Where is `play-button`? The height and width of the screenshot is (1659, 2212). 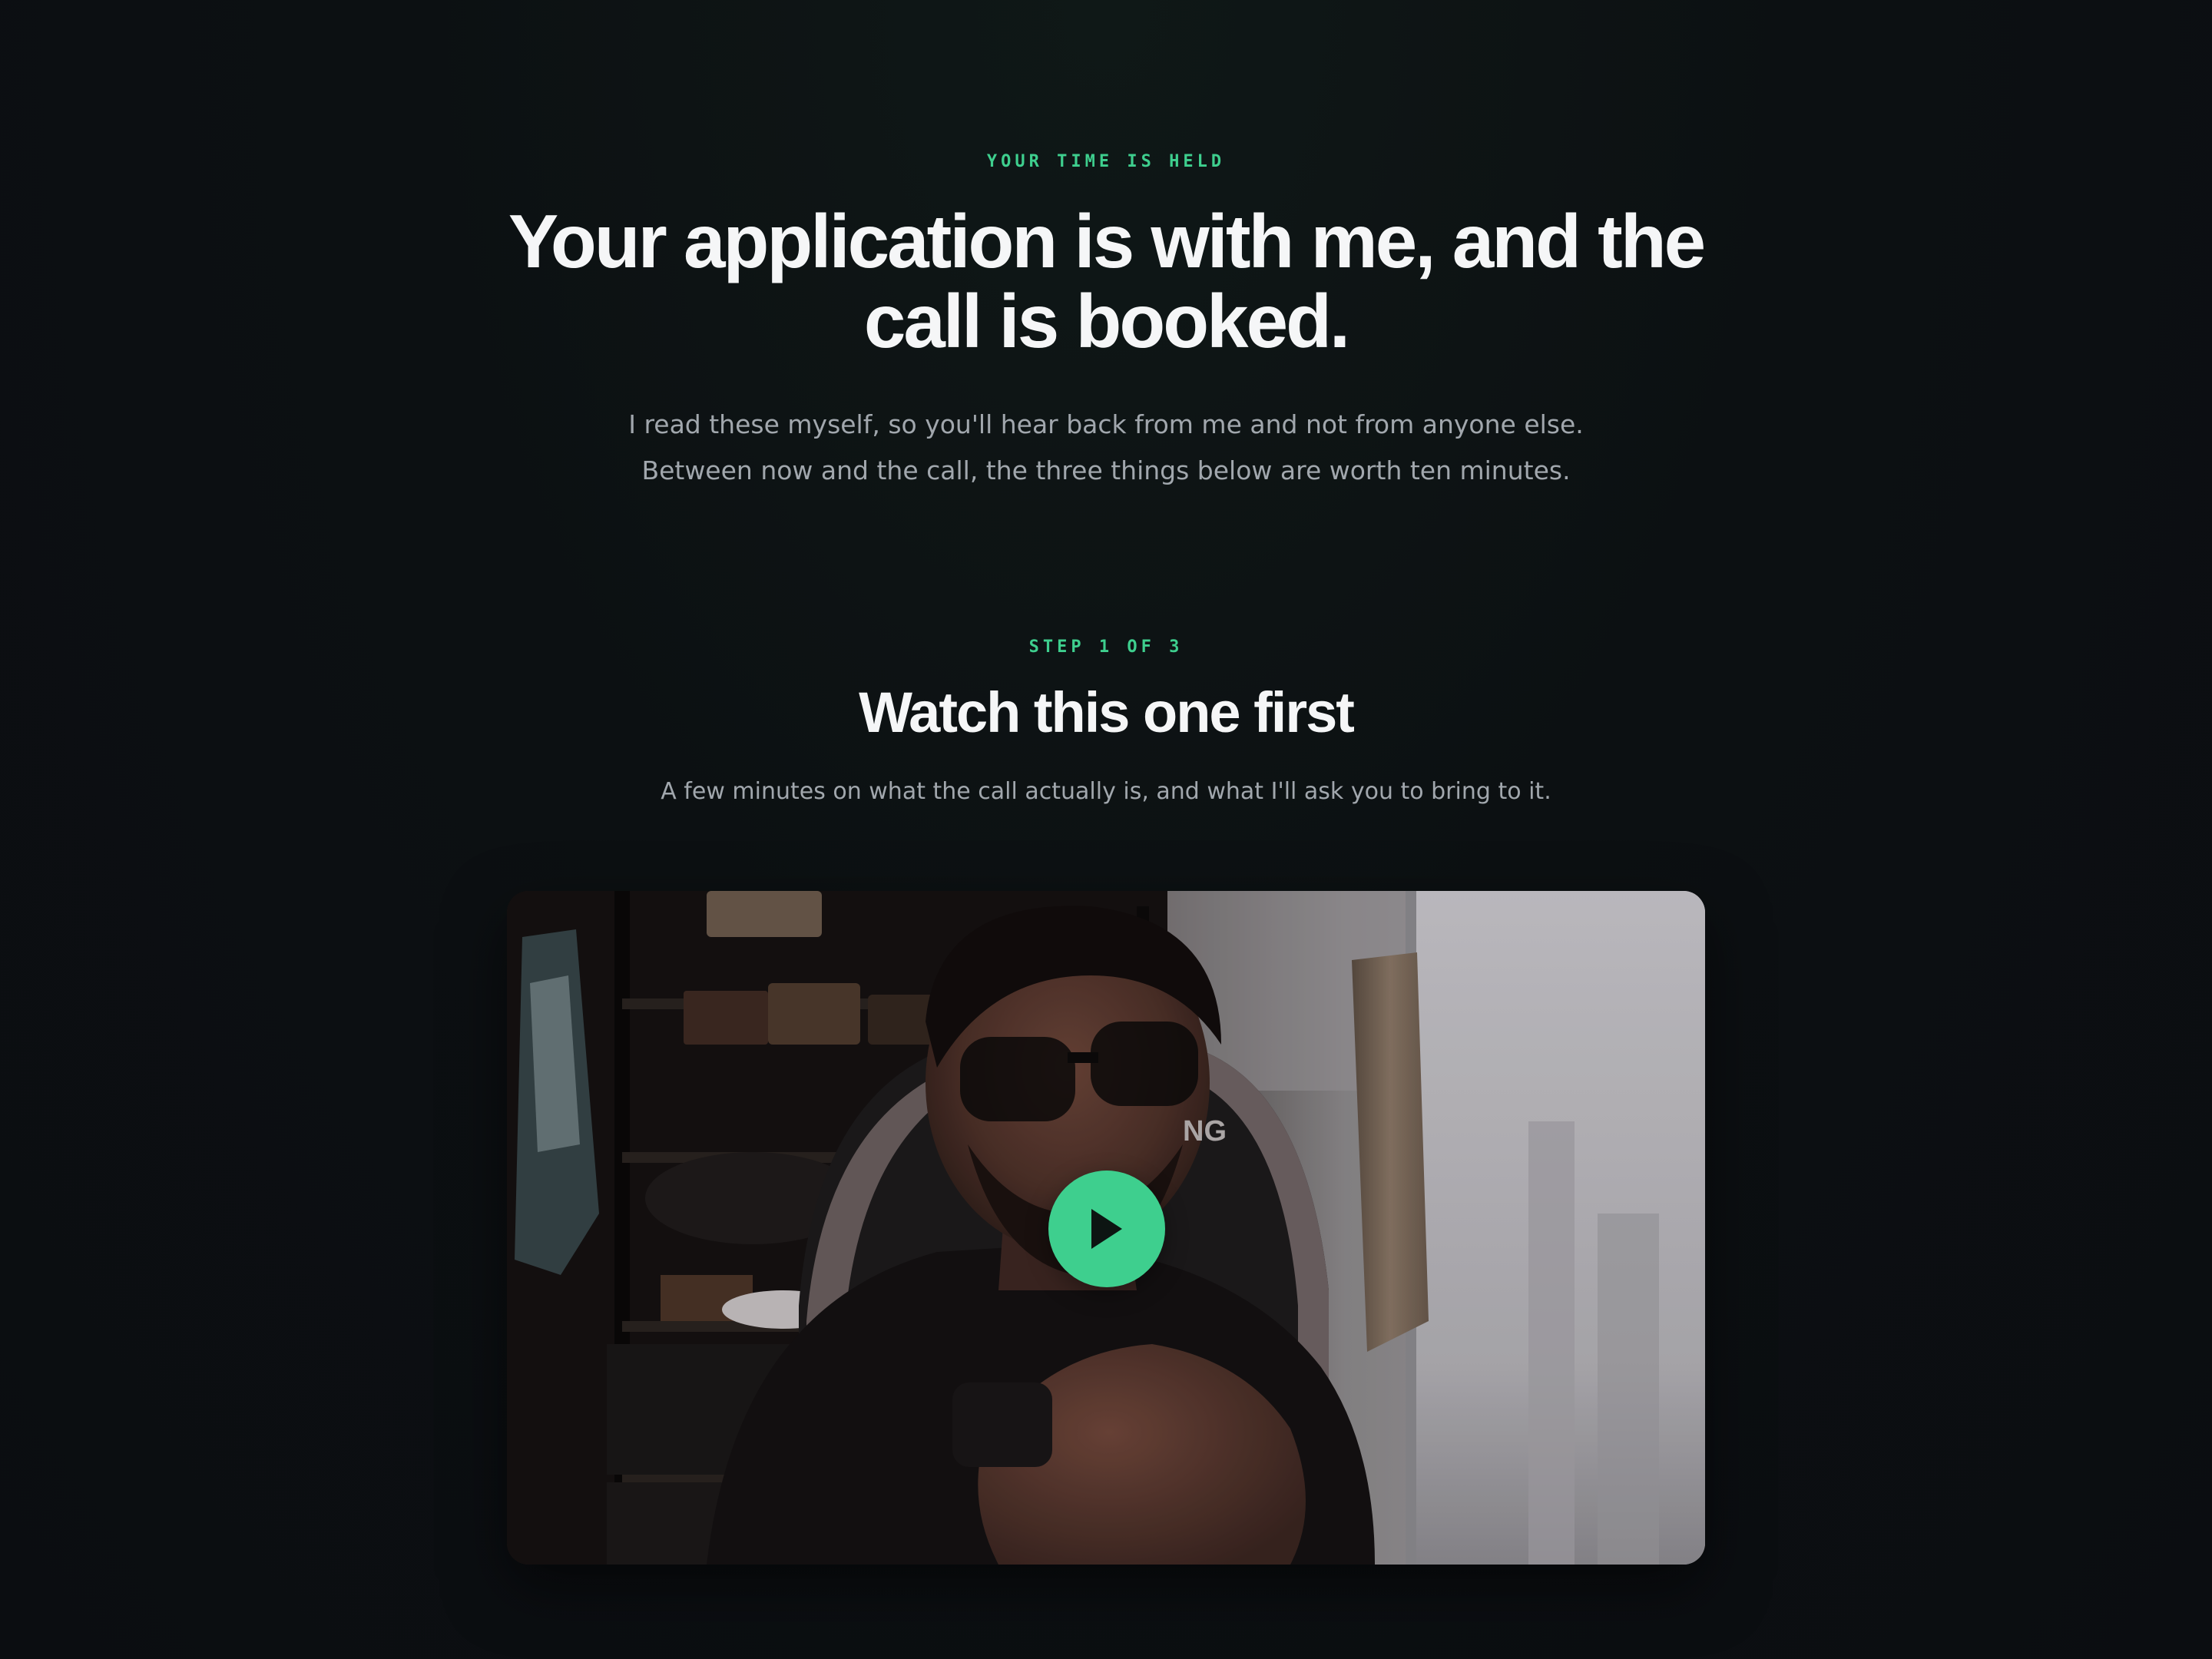 play-button is located at coordinates (1106, 1229).